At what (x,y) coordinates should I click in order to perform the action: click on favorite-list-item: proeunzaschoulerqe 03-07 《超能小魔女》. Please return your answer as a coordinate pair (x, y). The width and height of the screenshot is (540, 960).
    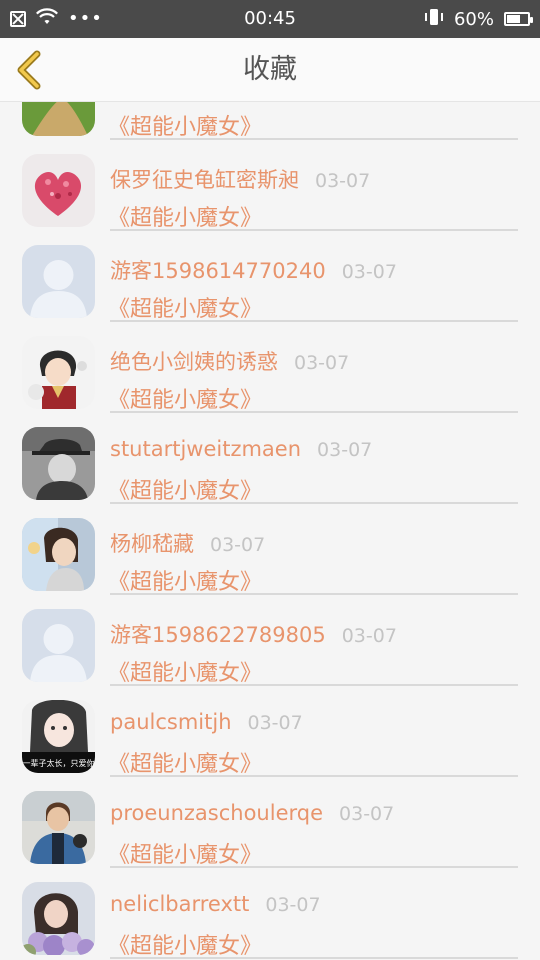
    Looking at the image, I should click on (270, 822).